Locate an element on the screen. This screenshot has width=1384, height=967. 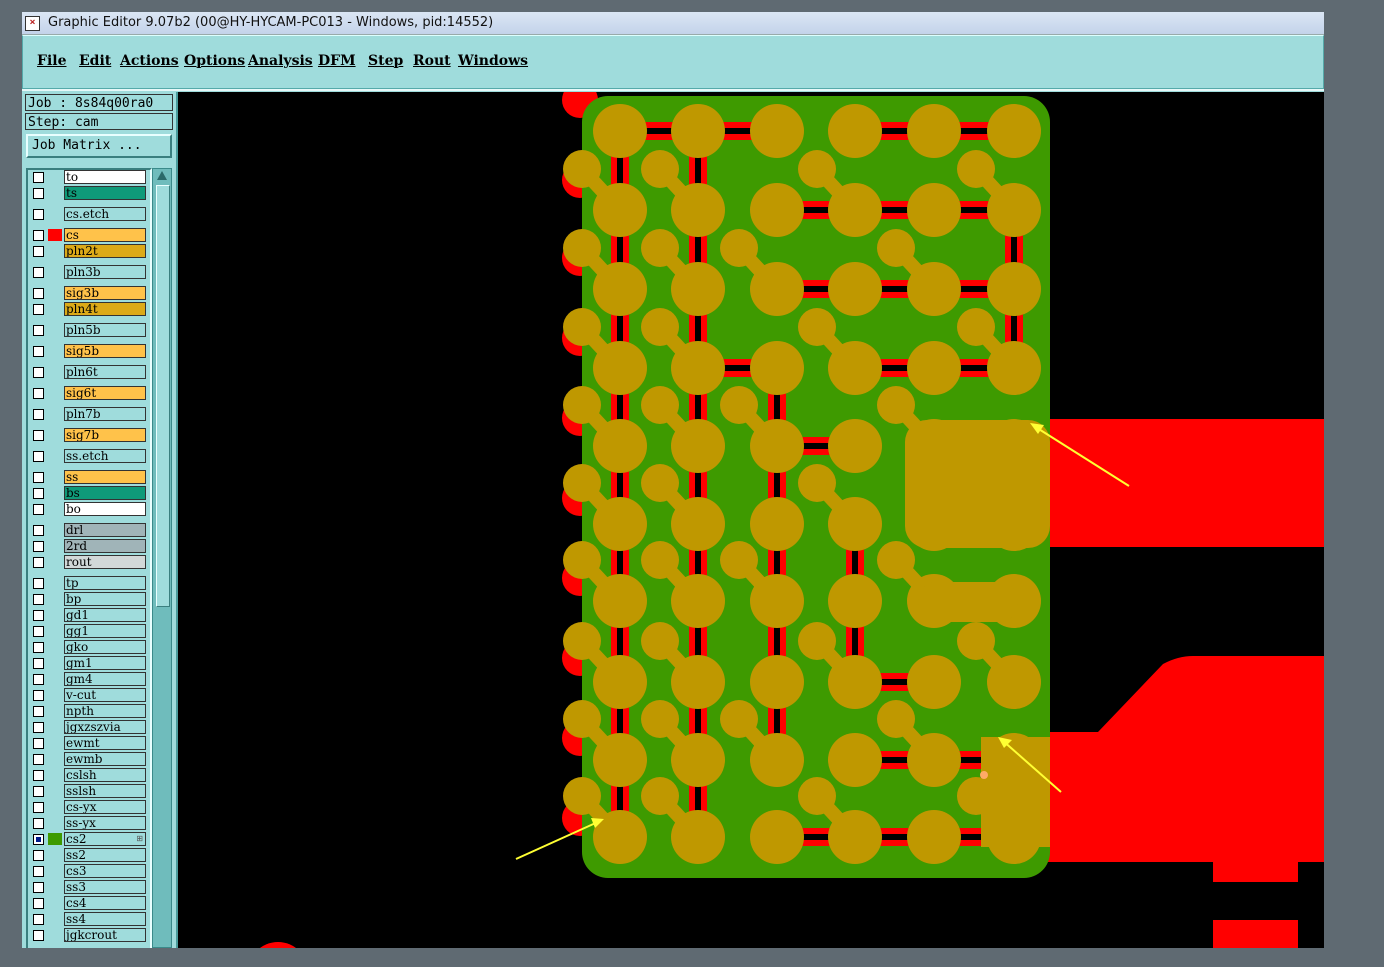
layer-row-drl: drl is located at coordinates (88, 530).